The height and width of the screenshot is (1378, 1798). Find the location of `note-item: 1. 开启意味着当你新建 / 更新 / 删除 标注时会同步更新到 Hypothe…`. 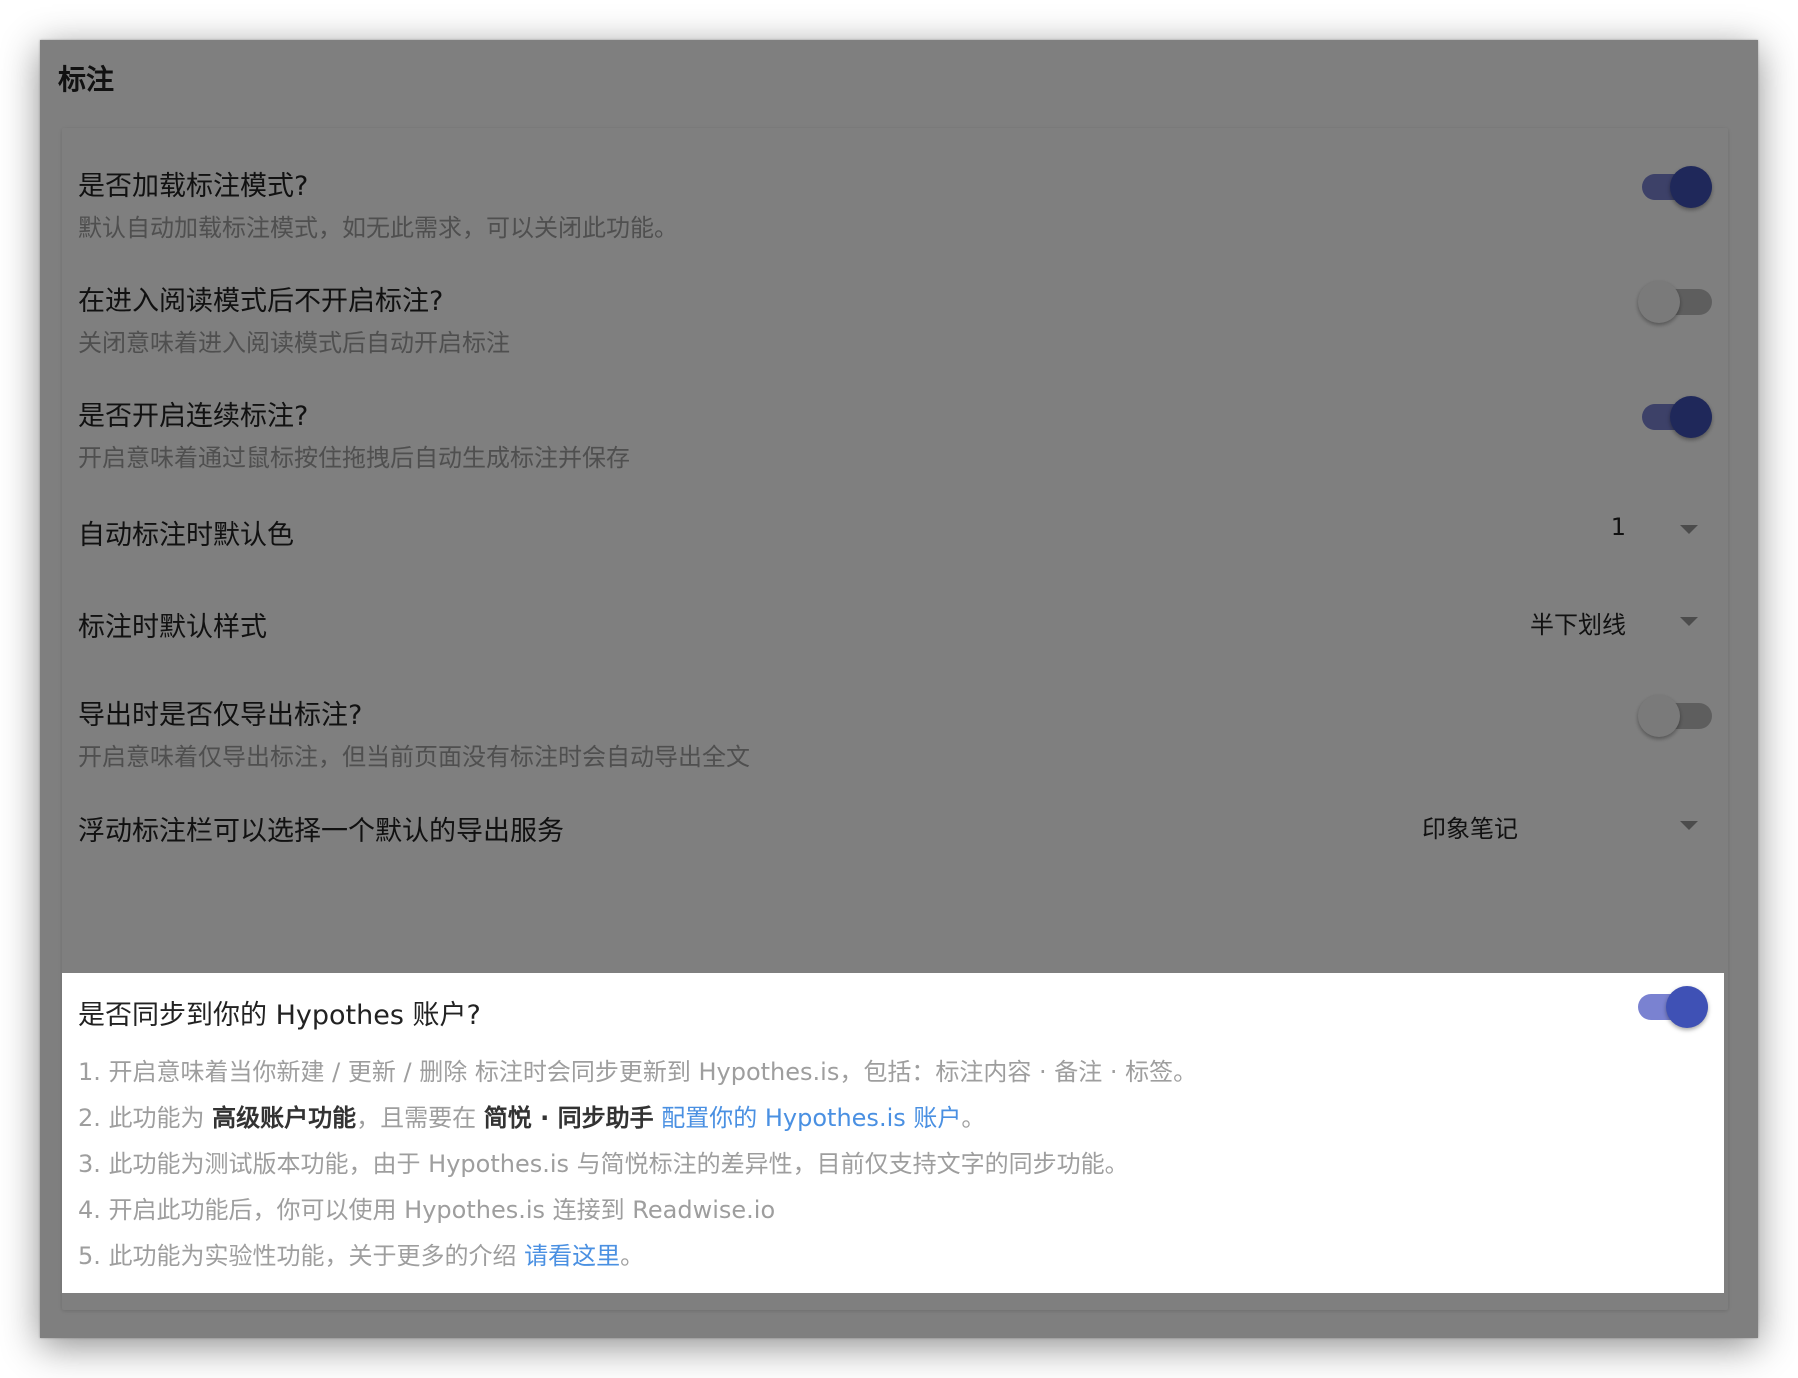

note-item: 1. 开启意味着当你新建 / 更新 / 删除 标注时会同步更新到 Hypothe… is located at coordinates (637, 1072).